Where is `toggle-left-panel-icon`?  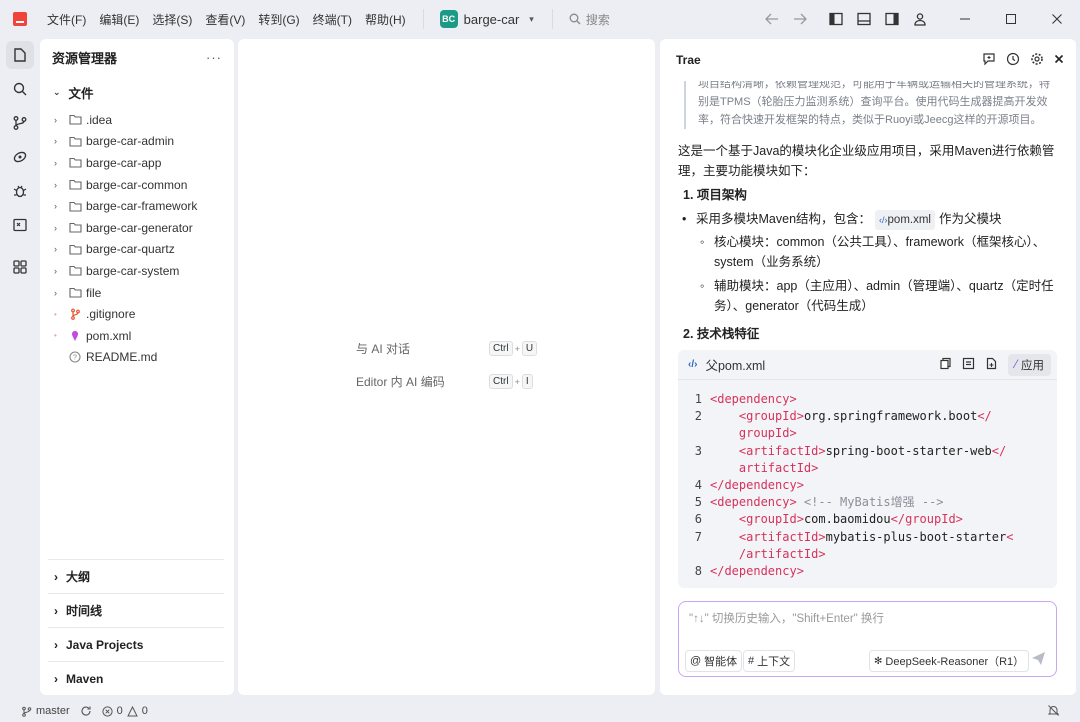
toggle-left-panel-icon is located at coordinates (836, 19).